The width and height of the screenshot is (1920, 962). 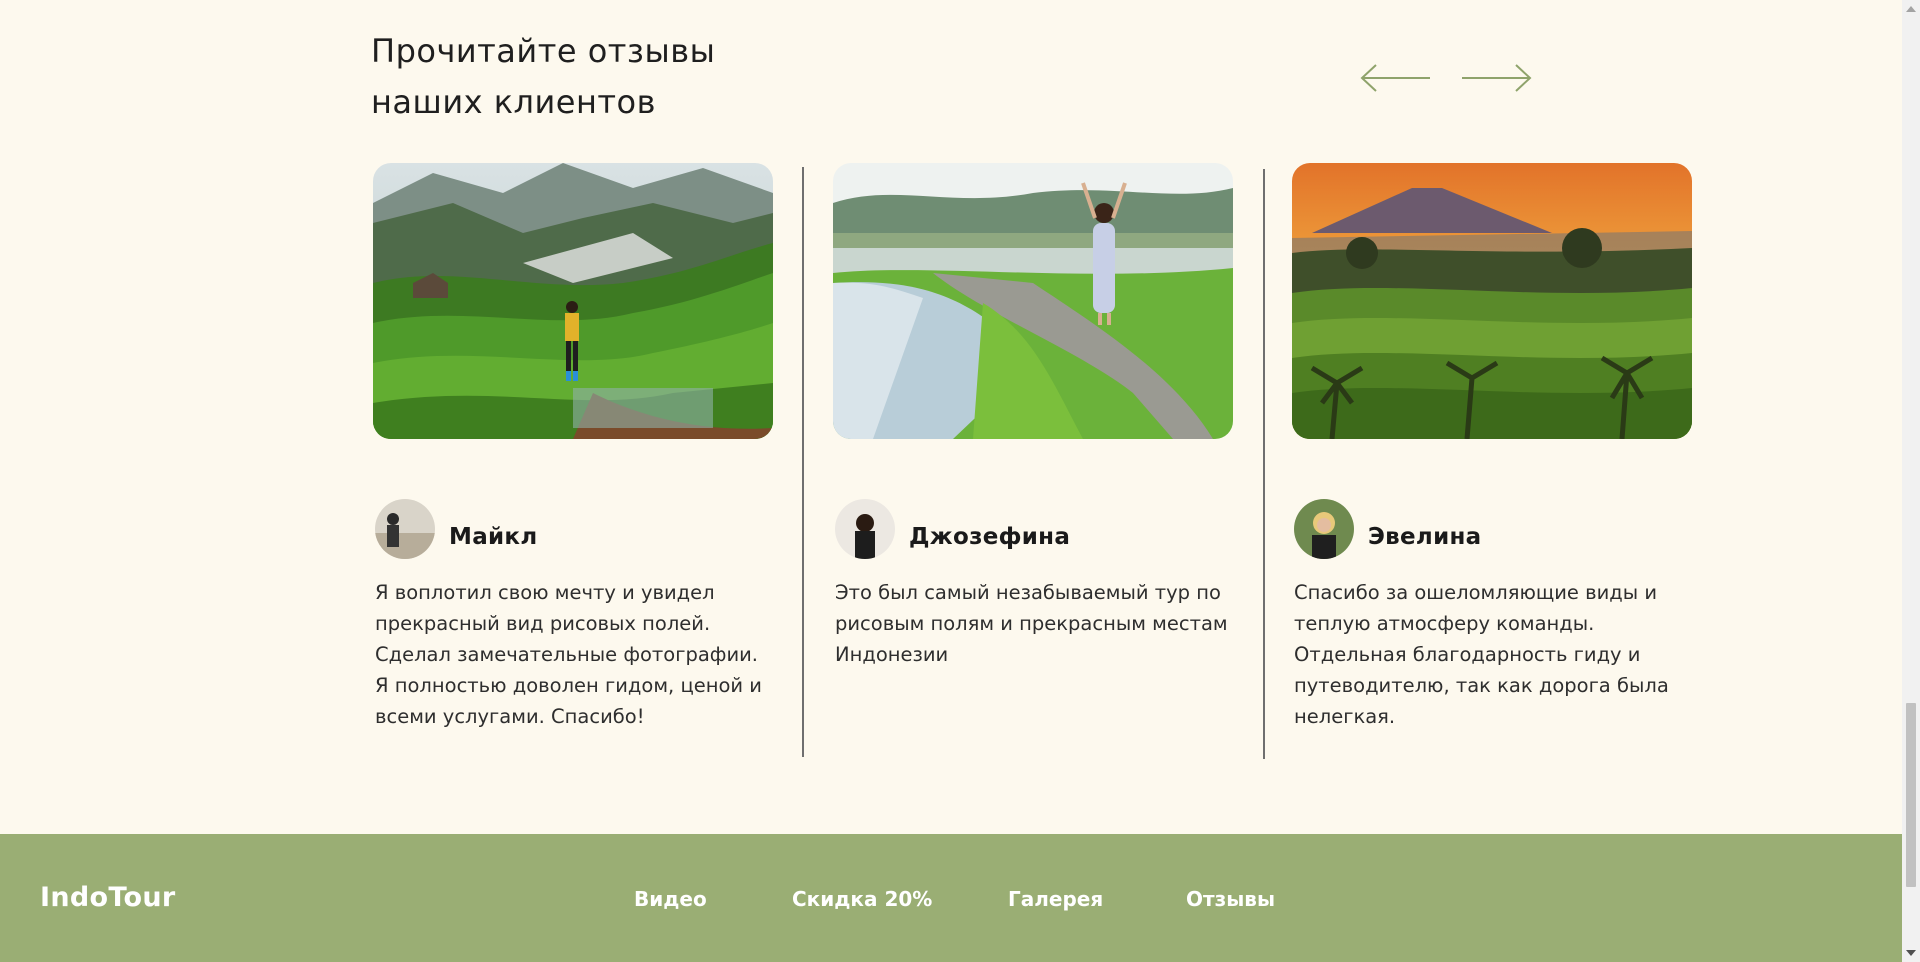 I want to click on author-name: Джозефина, so click(x=990, y=537).